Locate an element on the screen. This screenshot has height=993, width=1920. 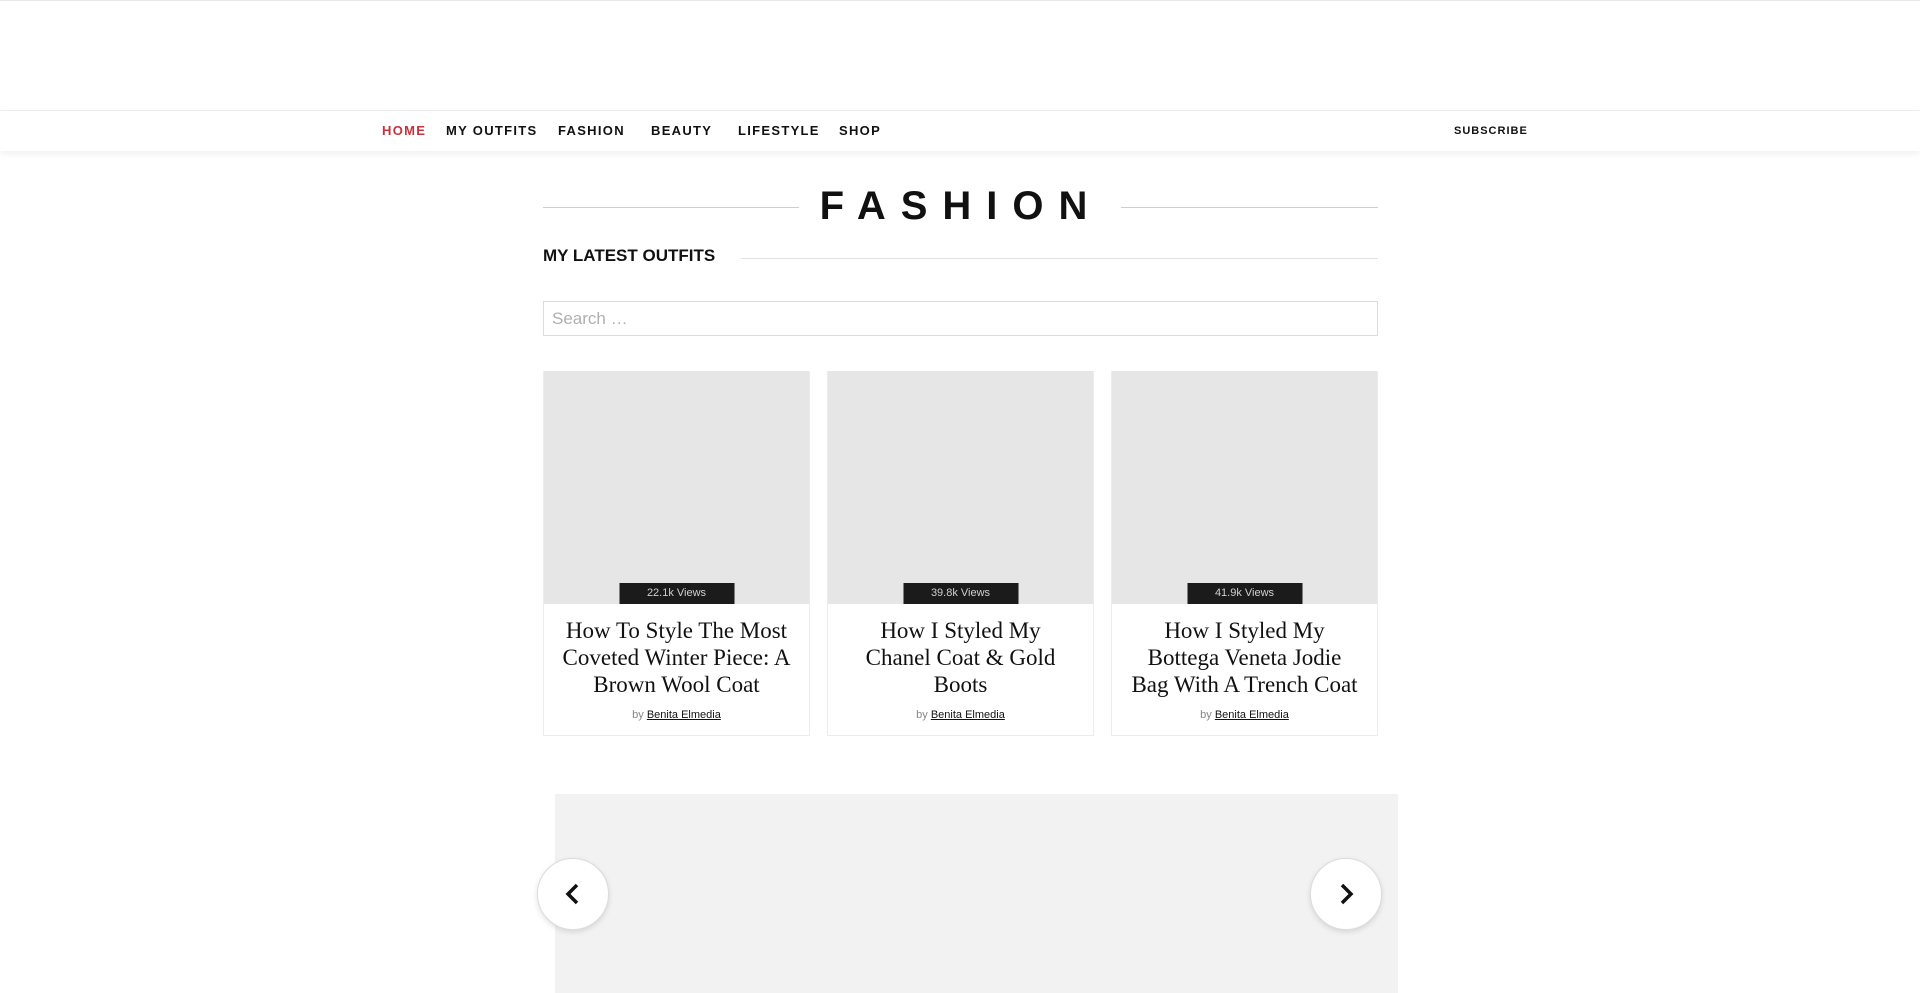
page-title: FASHION is located at coordinates (961, 206).